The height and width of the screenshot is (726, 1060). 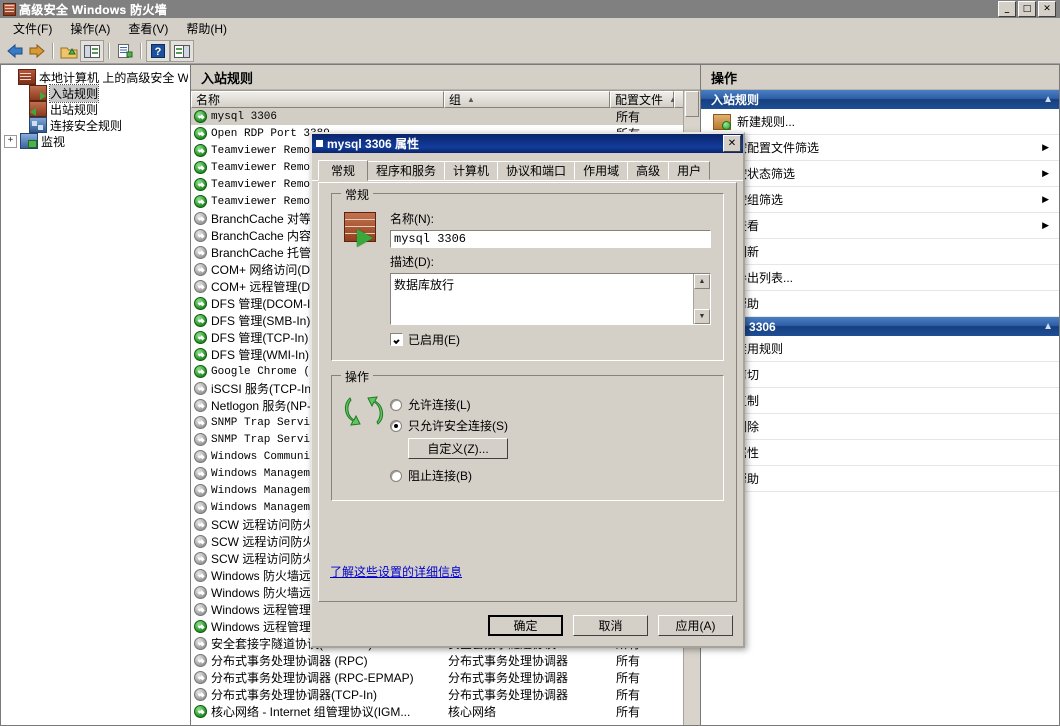 I want to click on new-rule-icon, so click(x=722, y=121).